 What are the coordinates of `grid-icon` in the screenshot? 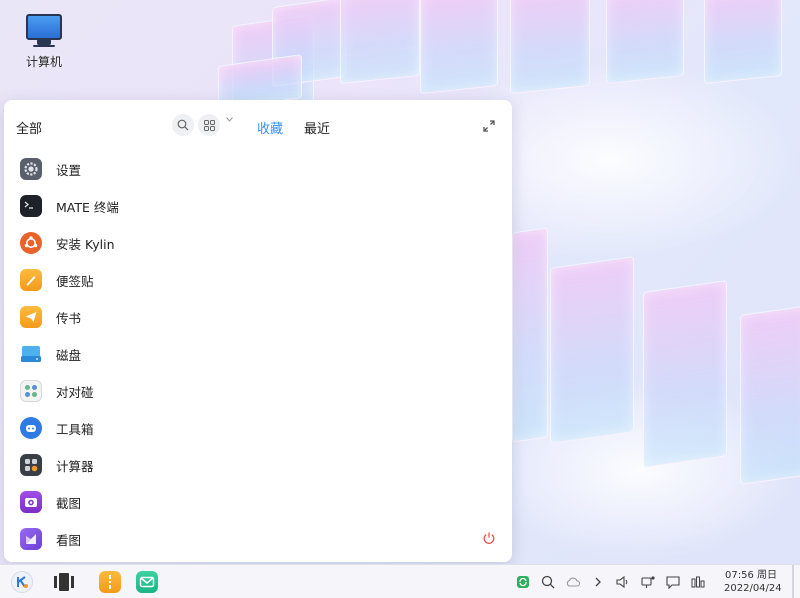 It's located at (209, 125).